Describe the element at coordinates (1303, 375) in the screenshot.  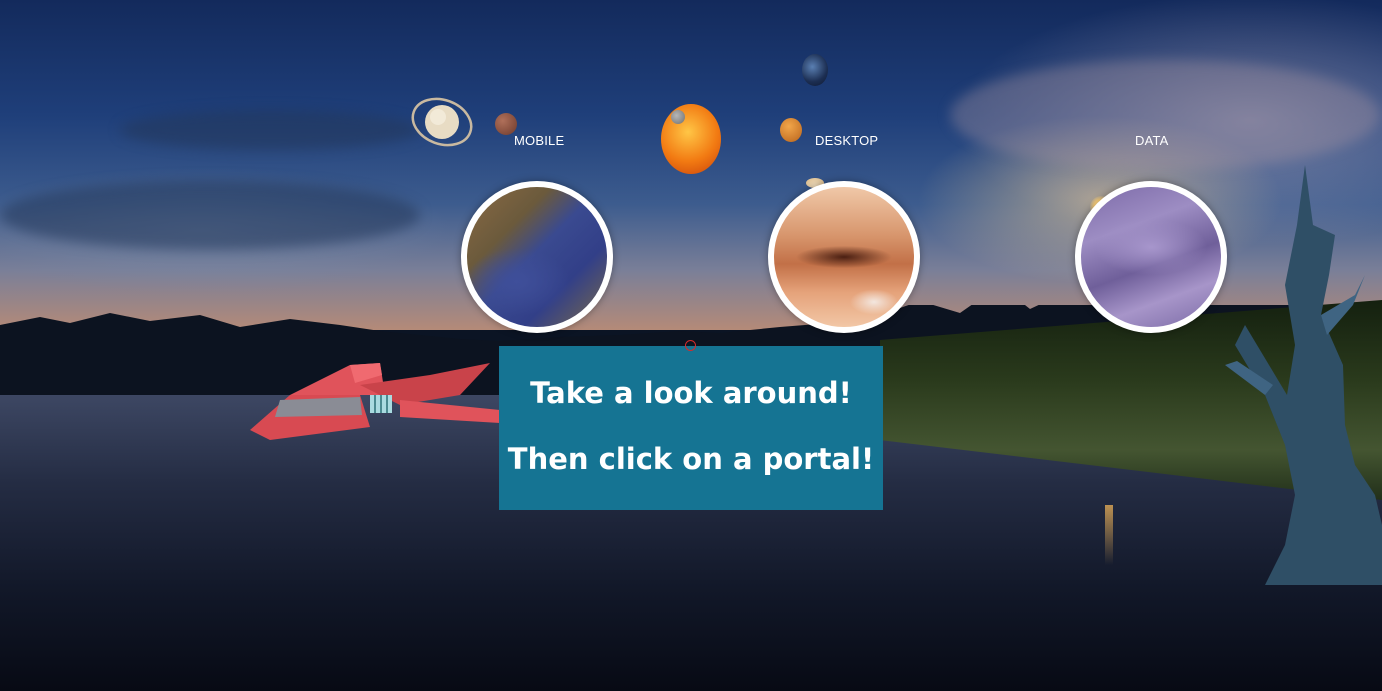
I see `tree-icon` at that location.